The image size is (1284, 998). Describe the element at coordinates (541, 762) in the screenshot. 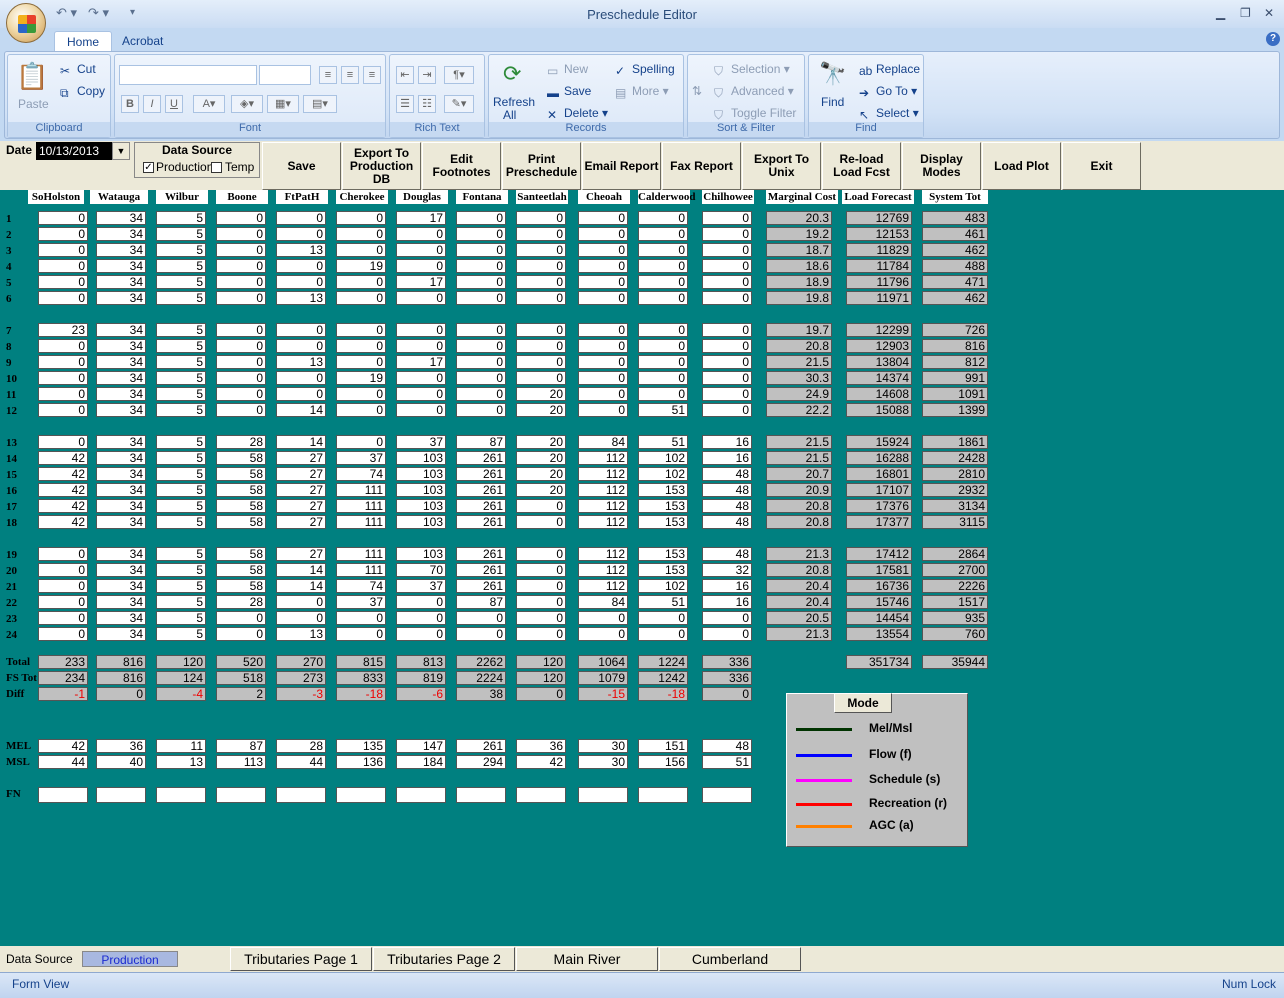

I see `msl-cell: 42` at that location.